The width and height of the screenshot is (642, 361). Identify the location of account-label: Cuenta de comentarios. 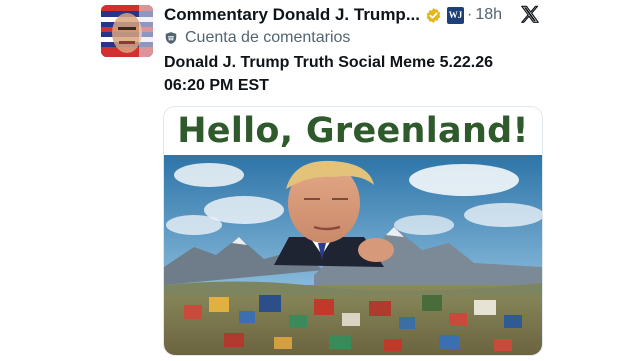
(267, 38).